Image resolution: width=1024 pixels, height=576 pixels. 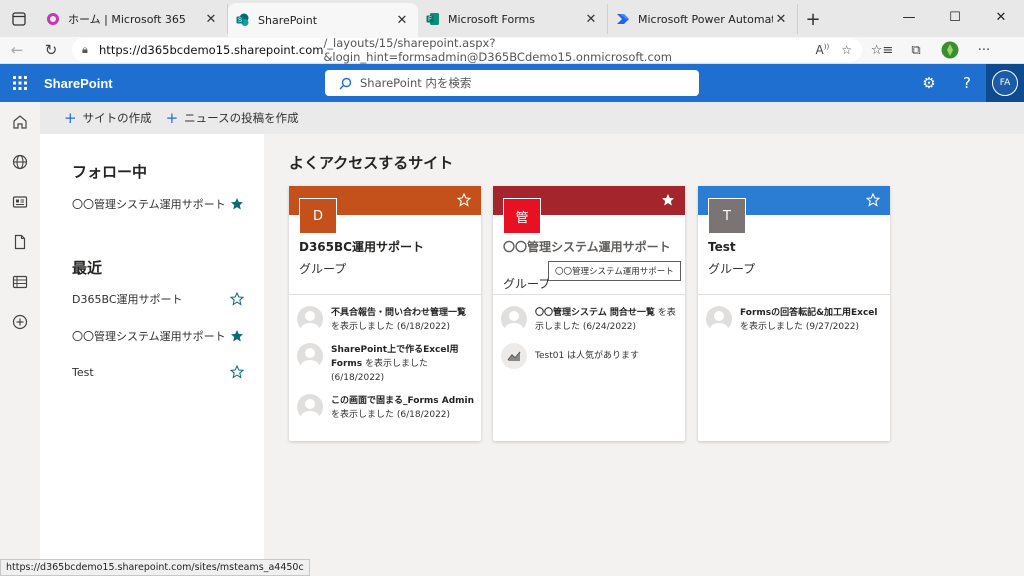 I want to click on tab-title: Microsoft Forms, so click(x=491, y=19).